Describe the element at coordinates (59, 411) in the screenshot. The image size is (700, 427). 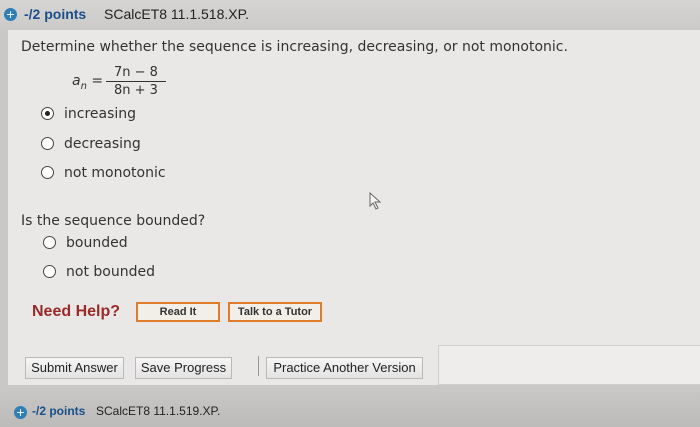
I see `next-points-label: -/2 points` at that location.